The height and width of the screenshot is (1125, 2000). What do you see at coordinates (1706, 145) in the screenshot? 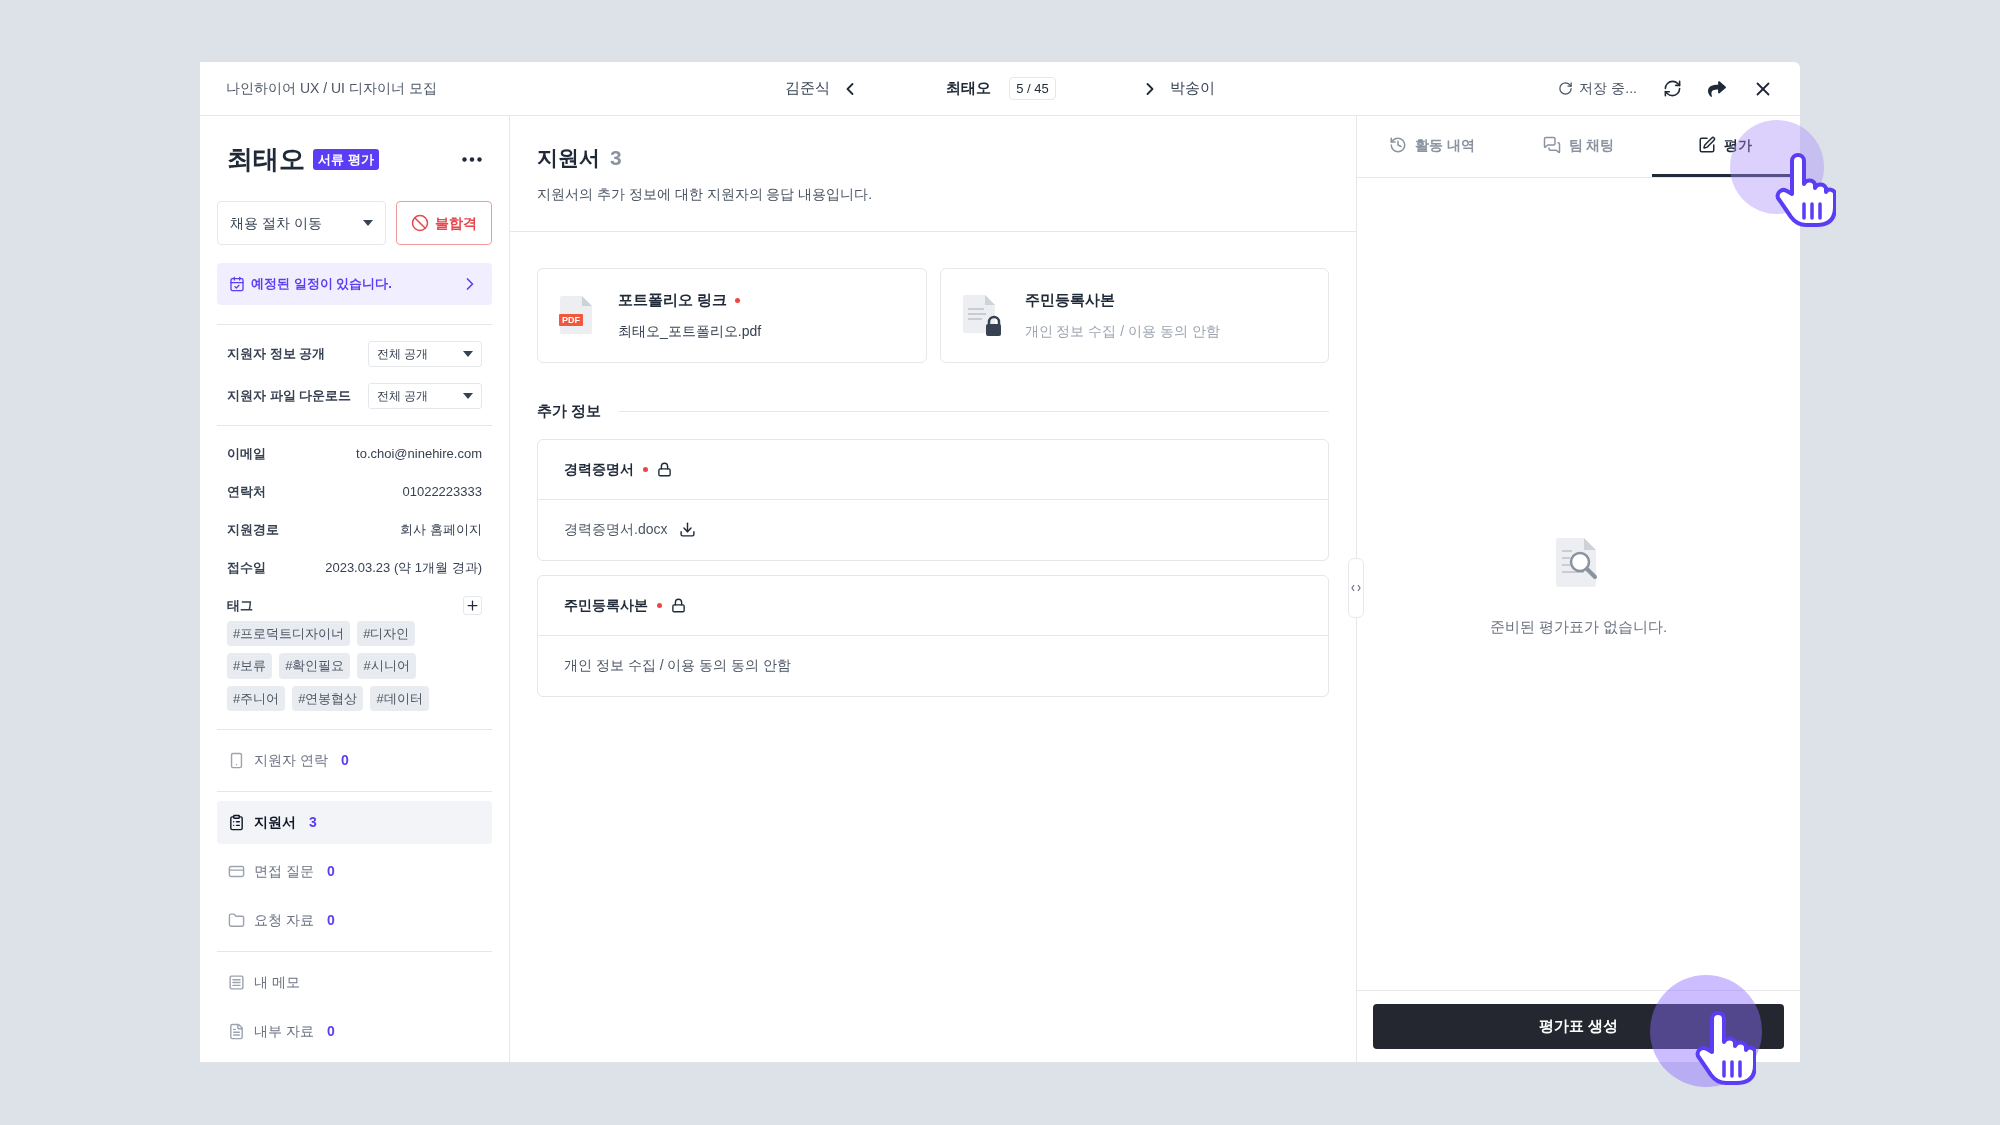
I see `edit-icon` at bounding box center [1706, 145].